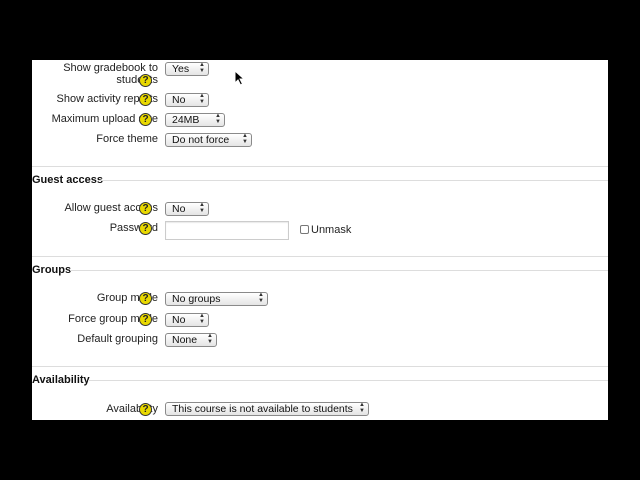 The height and width of the screenshot is (480, 640). I want to click on force-theme-select: Do not force ▲ ▼, so click(208, 140).